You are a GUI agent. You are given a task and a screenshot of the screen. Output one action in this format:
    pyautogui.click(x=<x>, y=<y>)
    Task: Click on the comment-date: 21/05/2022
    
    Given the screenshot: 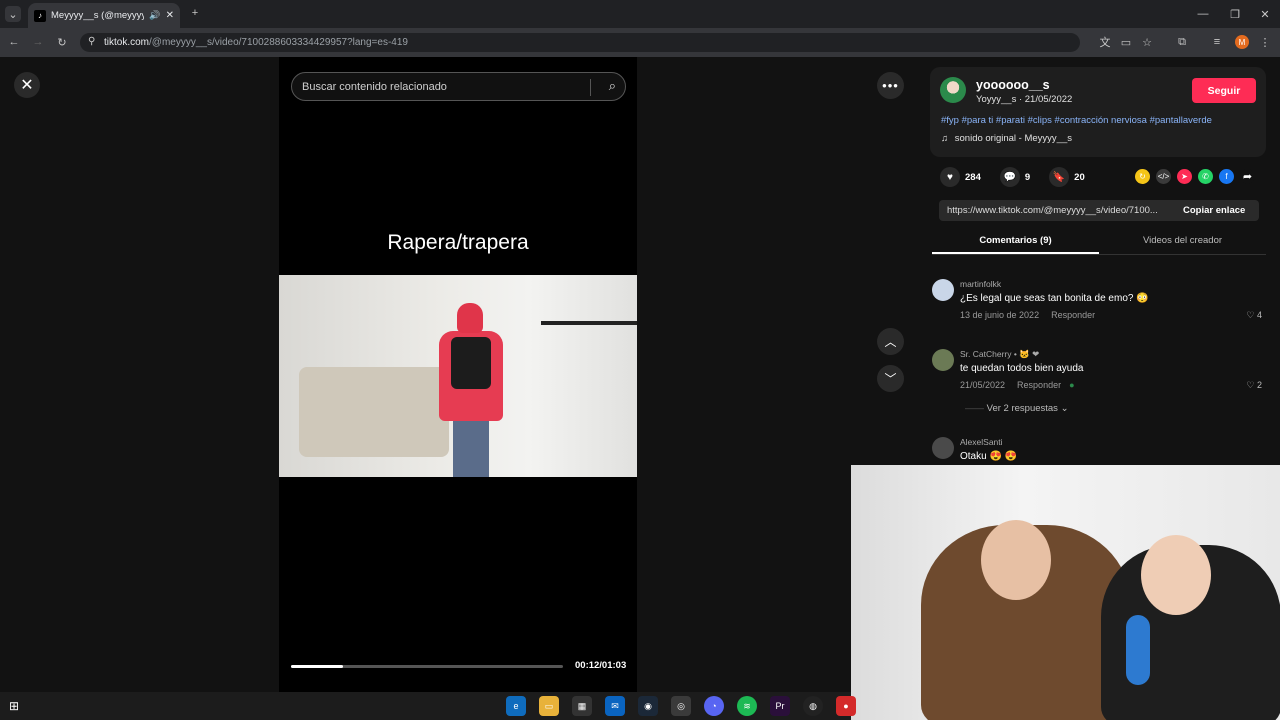 What is the action you would take?
    pyautogui.click(x=983, y=385)
    